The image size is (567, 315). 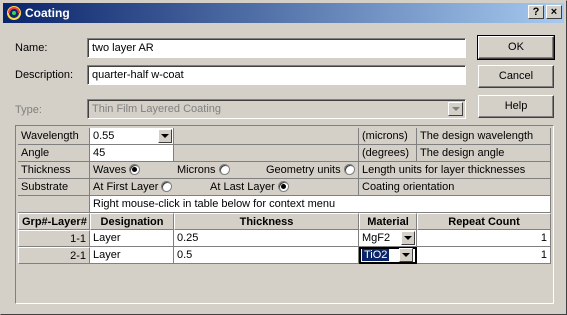 What do you see at coordinates (266, 255) in the screenshot?
I see `thickness-cell: 0.5` at bounding box center [266, 255].